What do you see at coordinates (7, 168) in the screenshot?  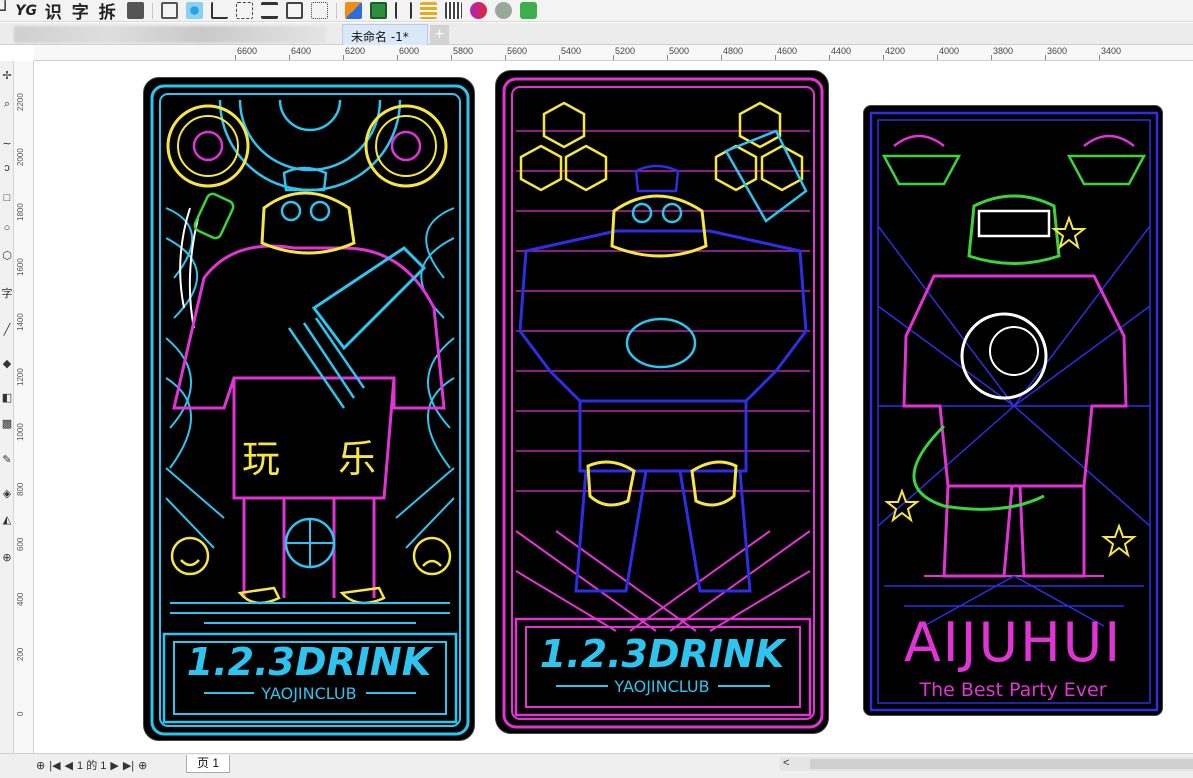 I see `bezier-tool-icon: ↄ` at bounding box center [7, 168].